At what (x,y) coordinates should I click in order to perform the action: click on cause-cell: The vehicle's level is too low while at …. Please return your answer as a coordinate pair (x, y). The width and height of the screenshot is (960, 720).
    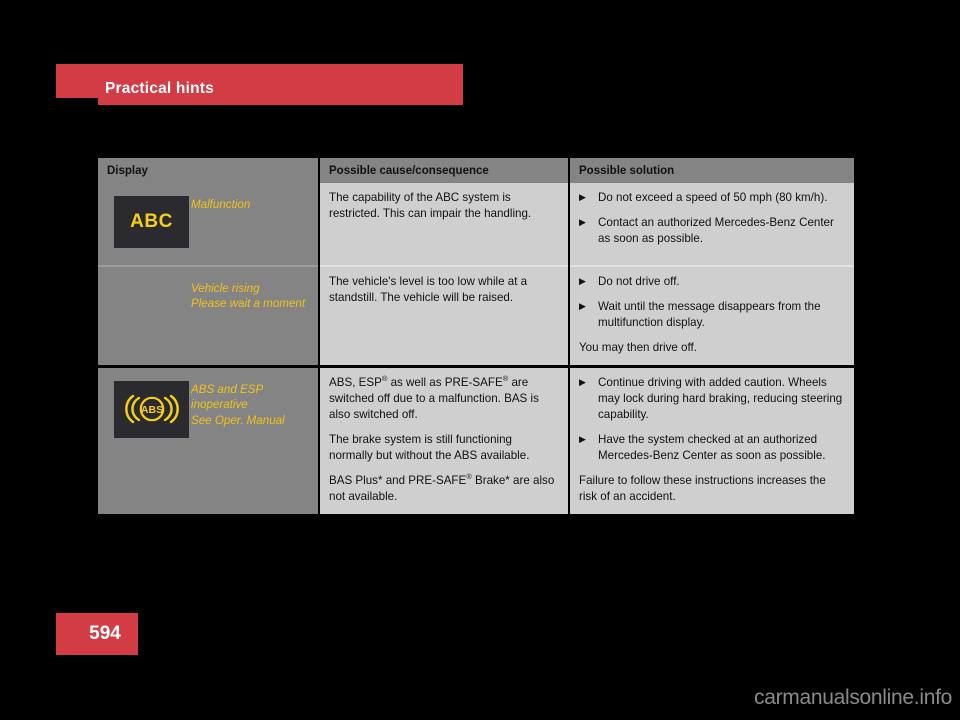
    Looking at the image, I should click on (444, 315).